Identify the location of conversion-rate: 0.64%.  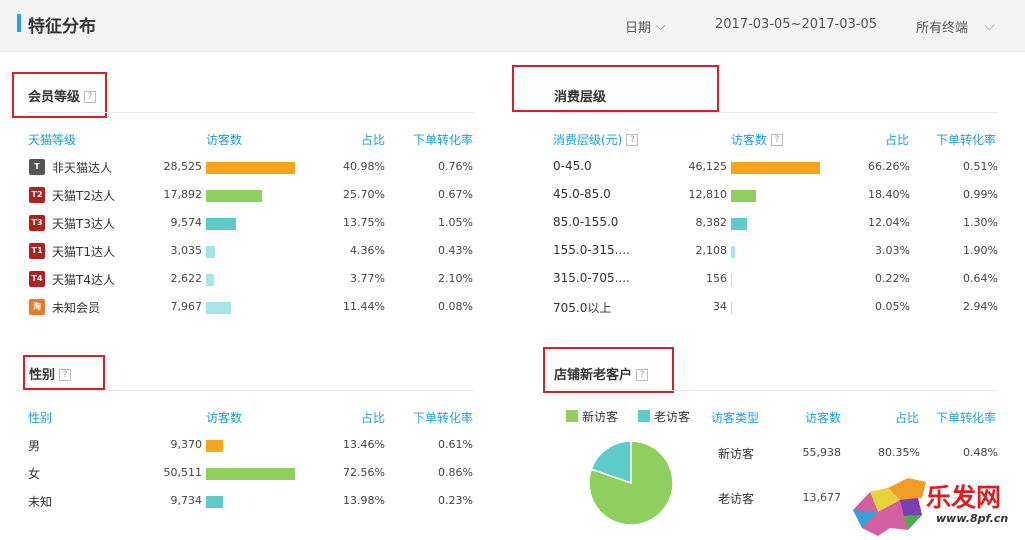
(980, 278).